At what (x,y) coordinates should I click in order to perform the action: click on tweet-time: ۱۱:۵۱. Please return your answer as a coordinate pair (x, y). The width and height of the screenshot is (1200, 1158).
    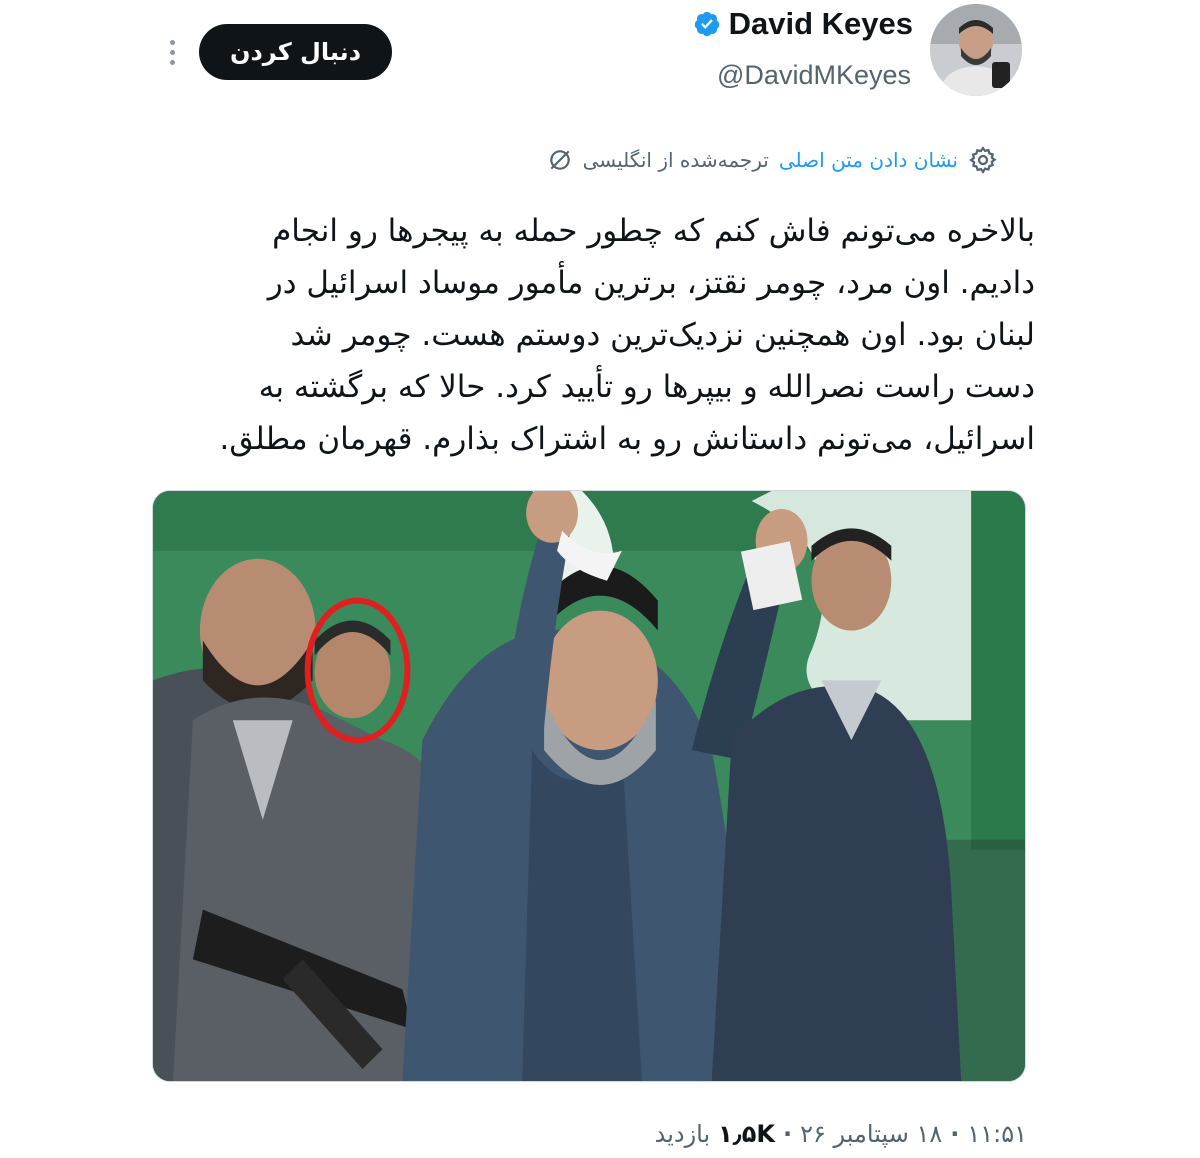
    Looking at the image, I should click on (997, 1134).